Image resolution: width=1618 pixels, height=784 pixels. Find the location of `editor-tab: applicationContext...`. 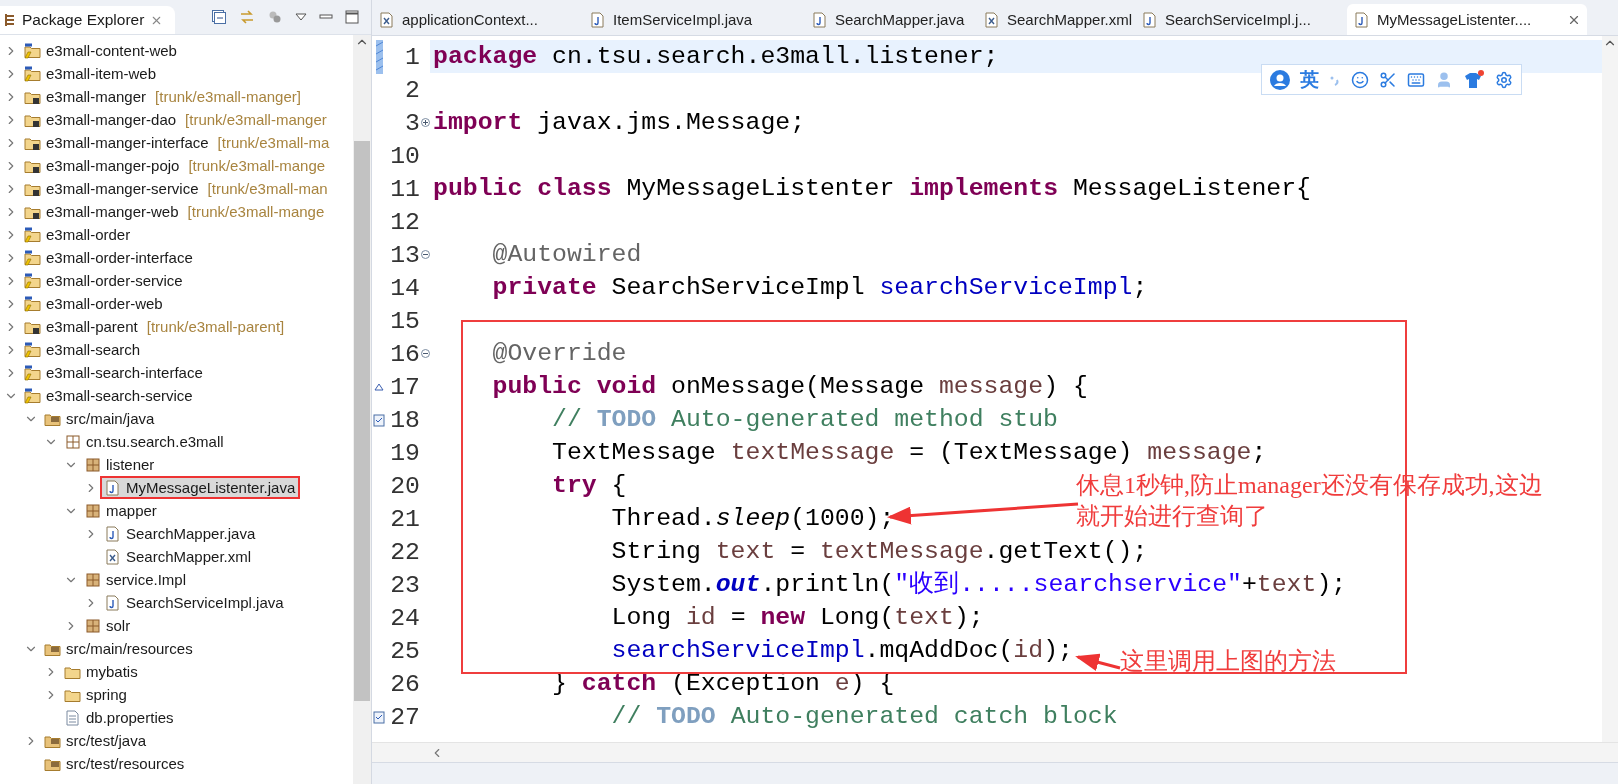

editor-tab: applicationContext... is located at coordinates (477, 19).